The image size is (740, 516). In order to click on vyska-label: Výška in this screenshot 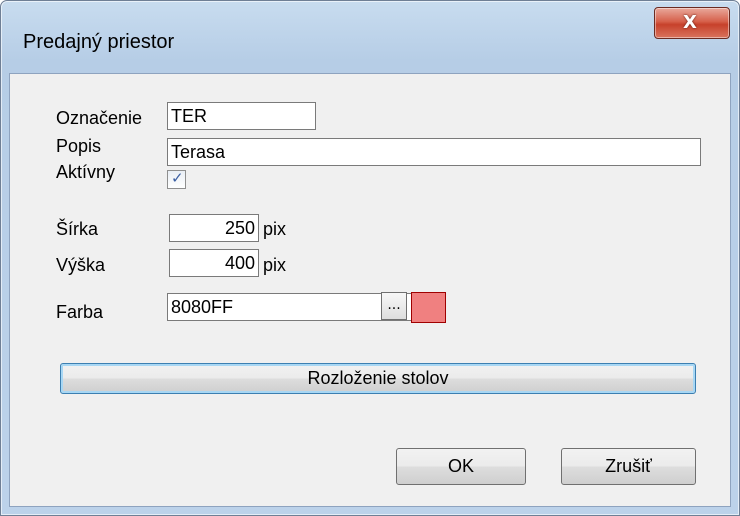, I will do `click(81, 265)`.